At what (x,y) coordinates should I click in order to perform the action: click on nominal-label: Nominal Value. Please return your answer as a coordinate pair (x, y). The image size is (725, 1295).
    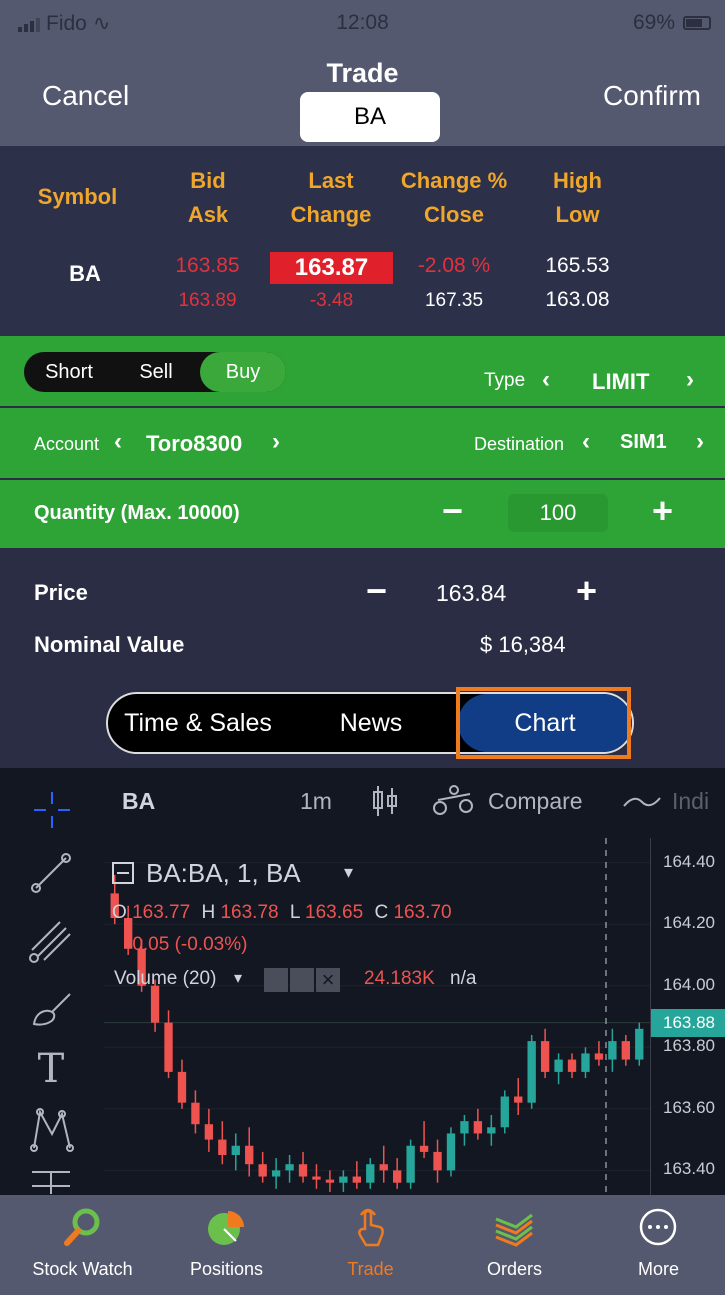
    Looking at the image, I should click on (109, 644).